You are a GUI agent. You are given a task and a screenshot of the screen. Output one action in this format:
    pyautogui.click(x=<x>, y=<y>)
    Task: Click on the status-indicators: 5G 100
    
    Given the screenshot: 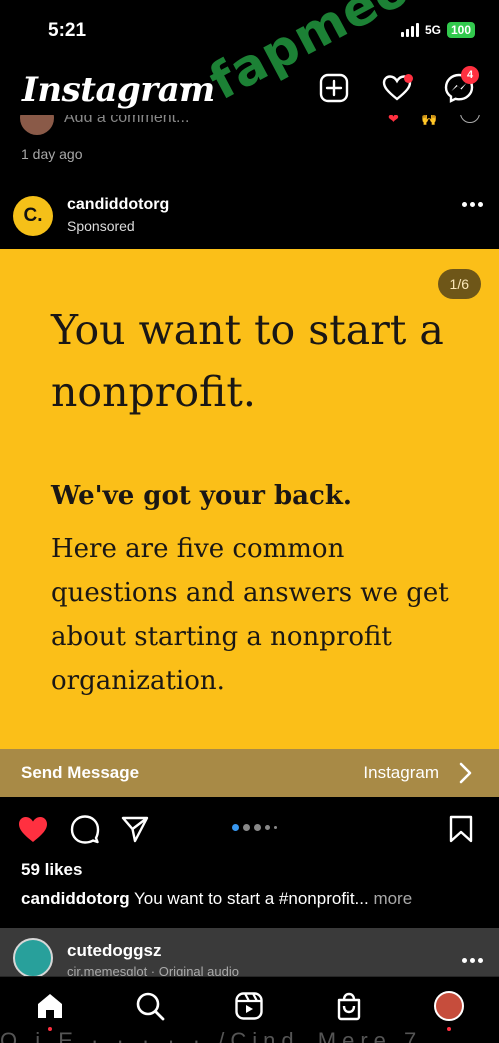 What is the action you would take?
    pyautogui.click(x=437, y=30)
    